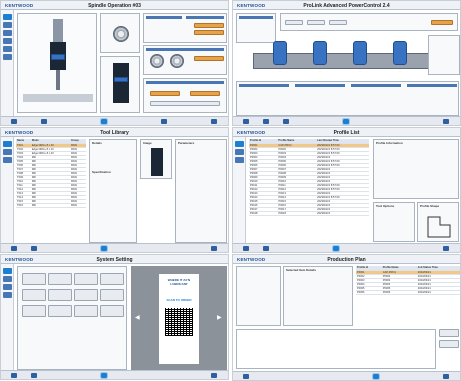 The height and width of the screenshot is (381, 461). What do you see at coordinates (438, 292) in the screenshot?
I see `table-cell: 2023/03/21` at bounding box center [438, 292].